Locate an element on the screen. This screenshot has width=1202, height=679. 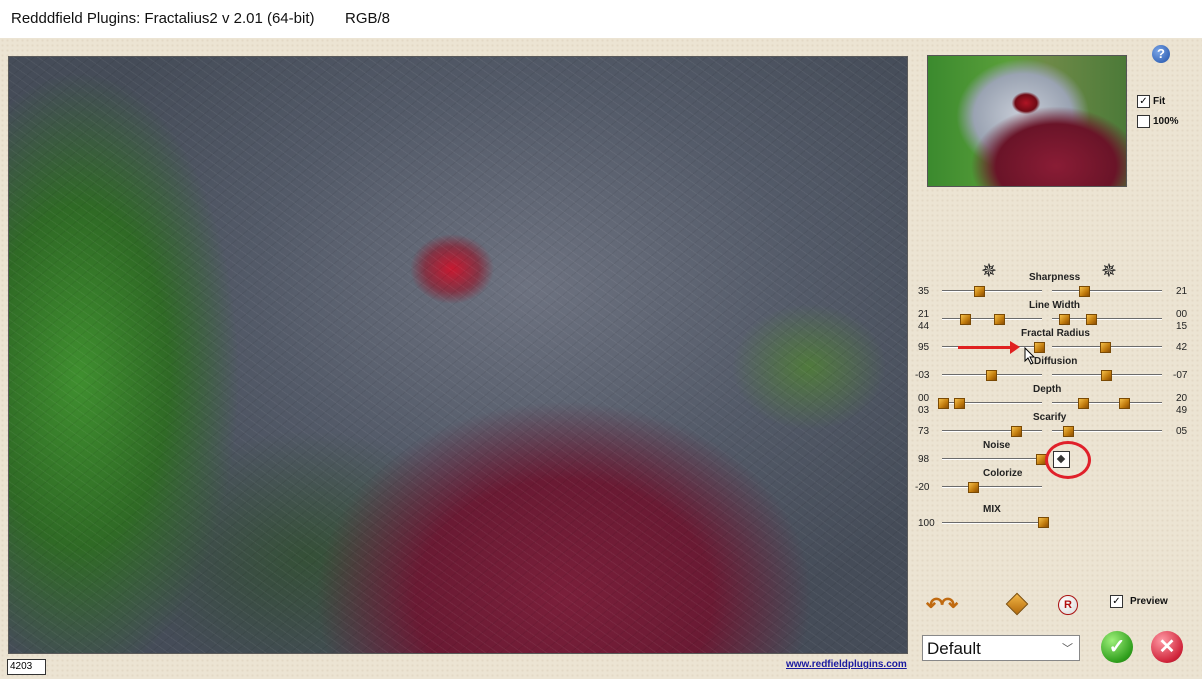
coords-box: 4203 is located at coordinates (26, 667).